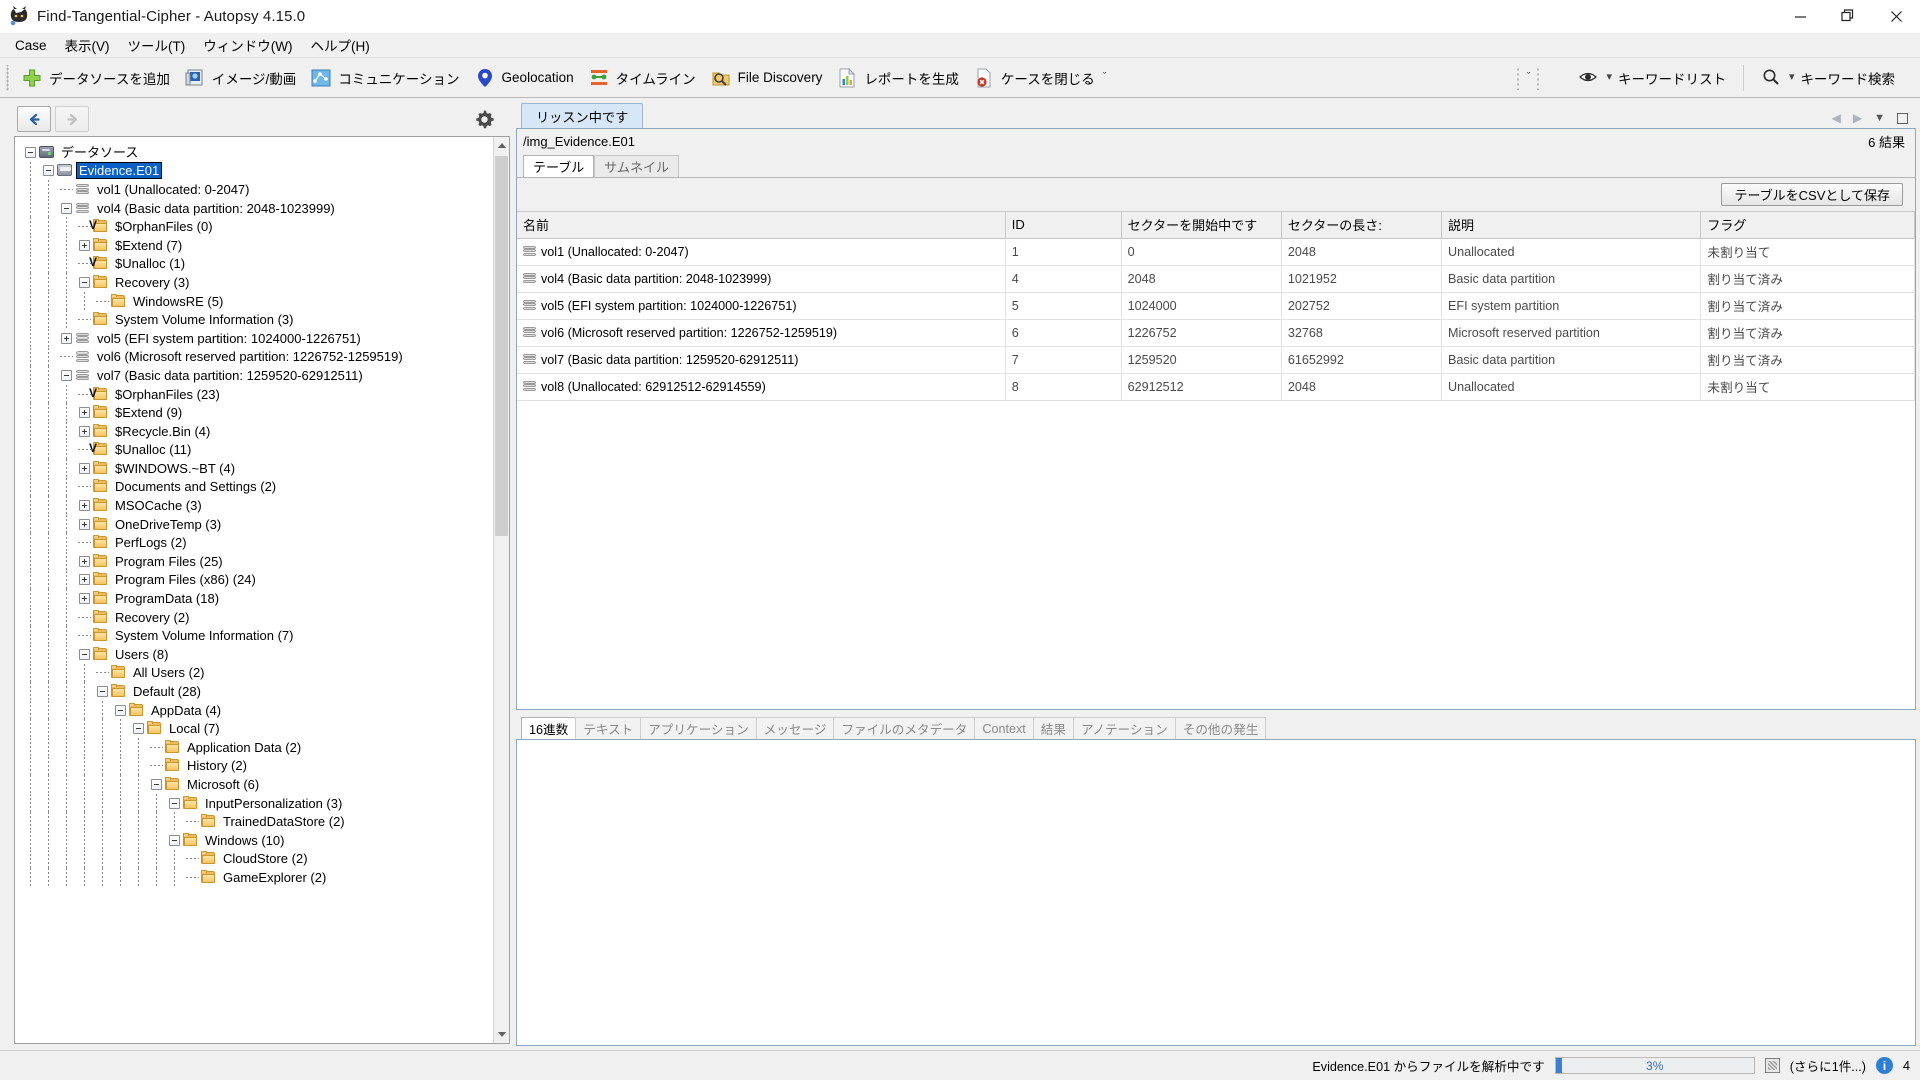 This screenshot has height=1080, width=1920. Describe the element at coordinates (795, 728) in the screenshot. I see `viewer-tab: メッセージ` at that location.